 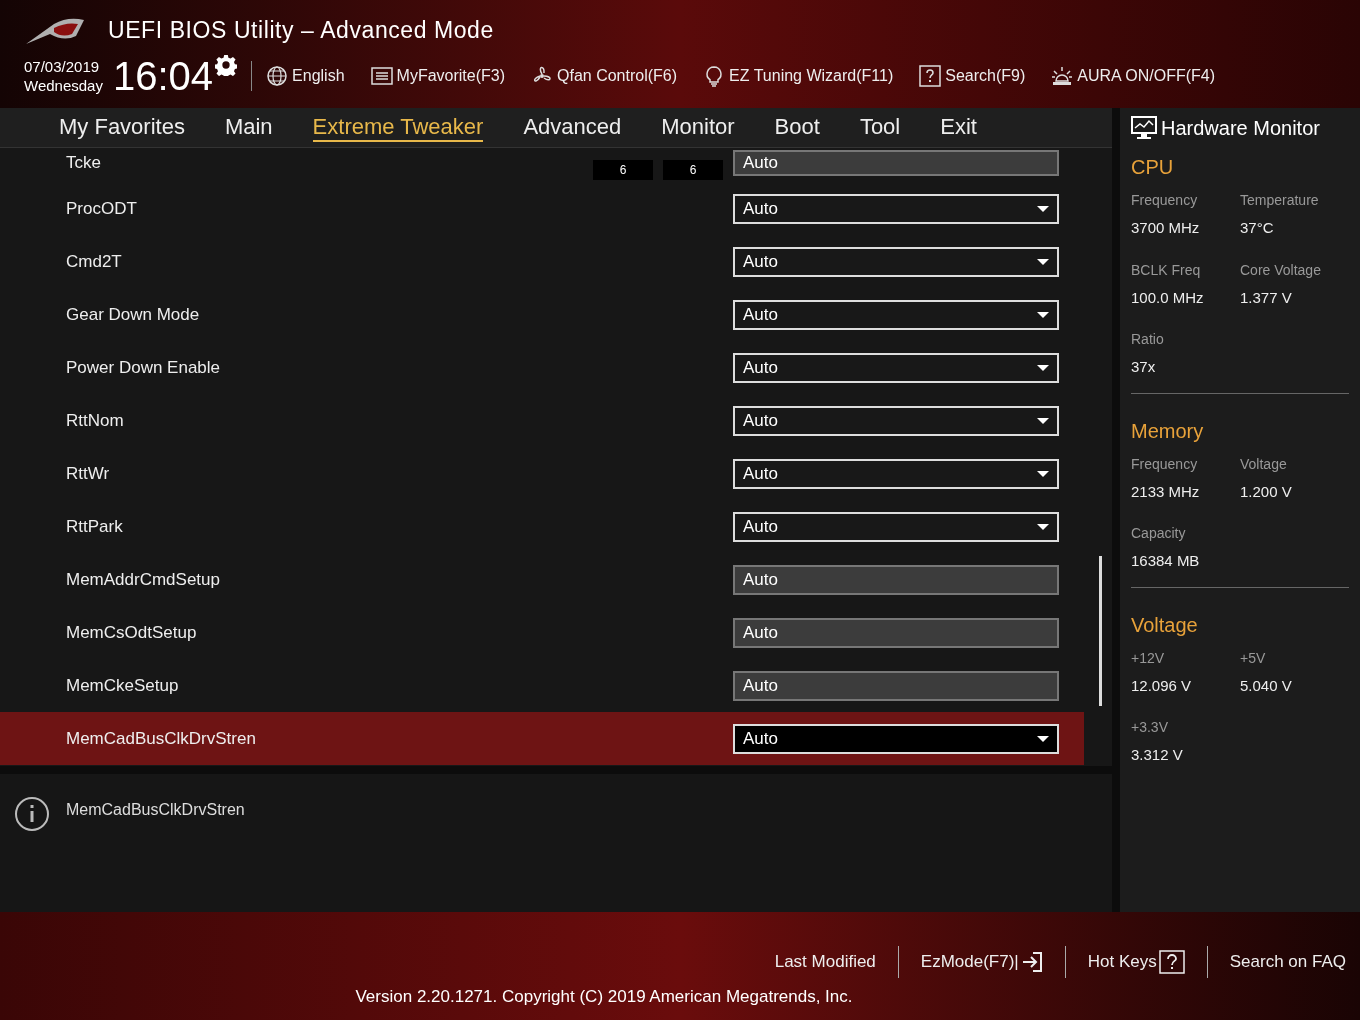 What do you see at coordinates (1148, 658) in the screenshot?
I see `metric-label: +12V` at bounding box center [1148, 658].